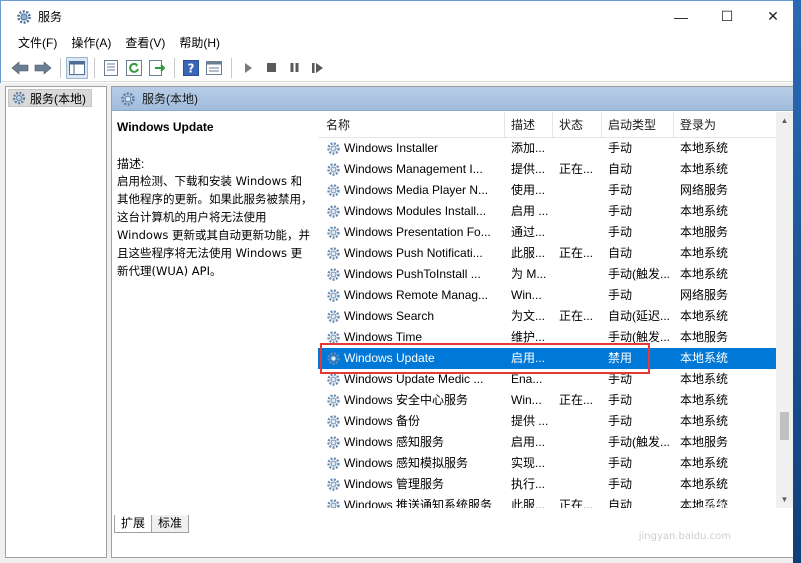 Image resolution: width=801 pixels, height=563 pixels. I want to click on forward-button, so click(43, 68).